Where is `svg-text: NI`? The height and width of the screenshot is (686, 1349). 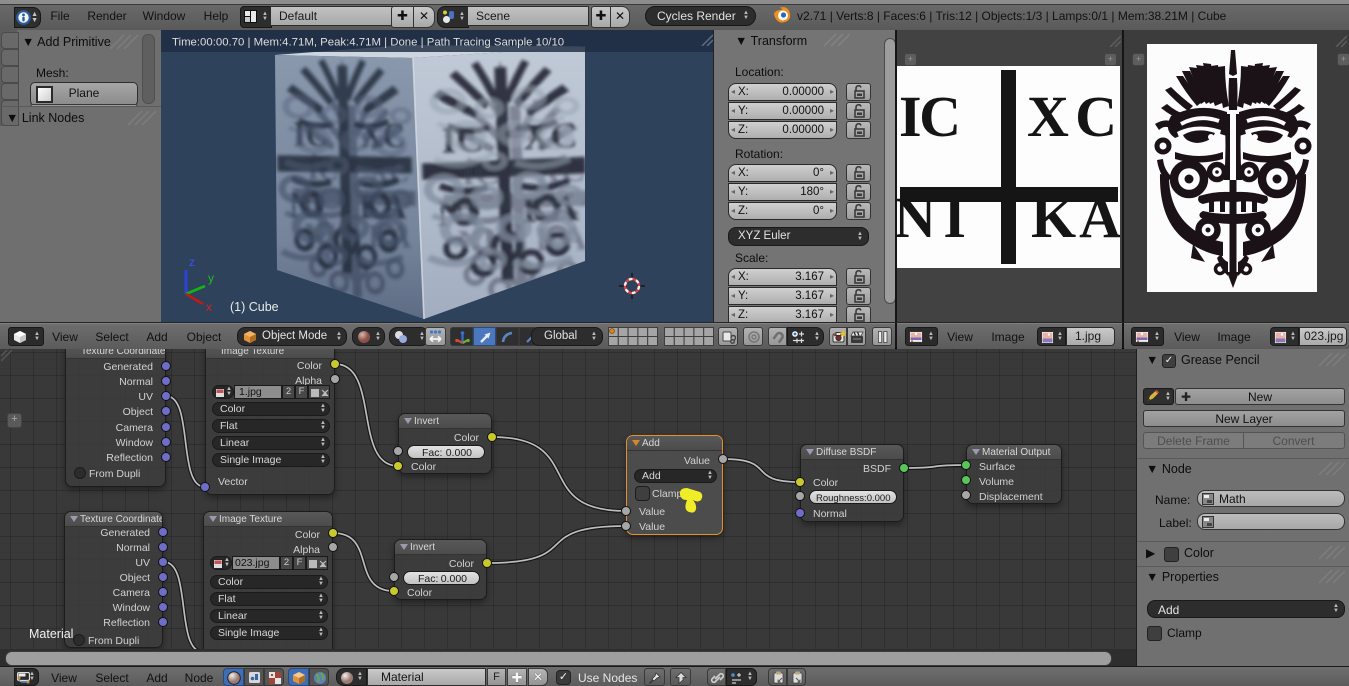
svg-text: NI is located at coordinates (931, 217).